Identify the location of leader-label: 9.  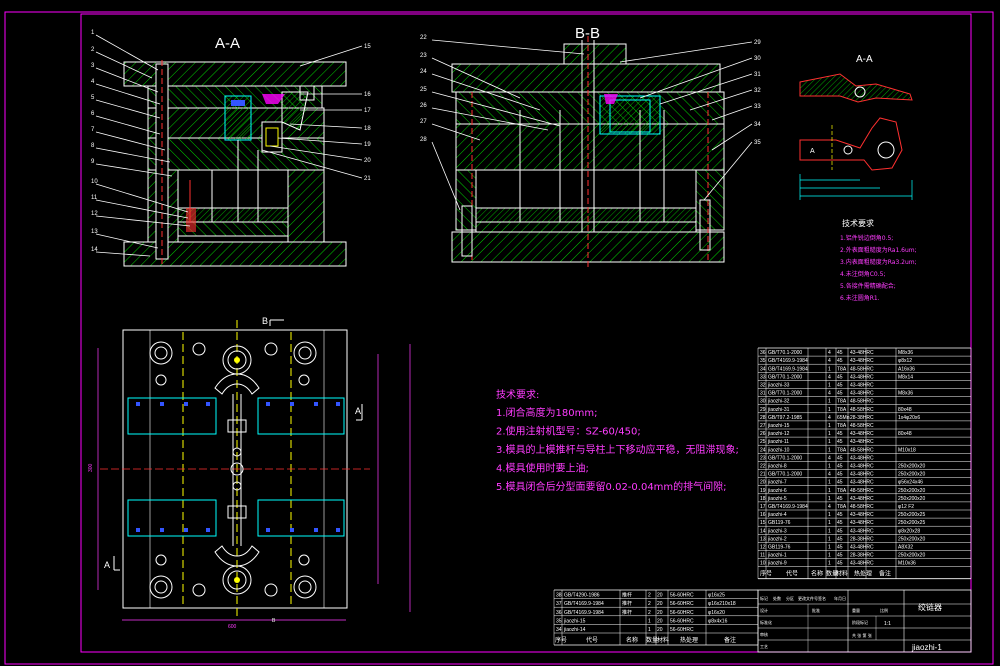
(93, 162).